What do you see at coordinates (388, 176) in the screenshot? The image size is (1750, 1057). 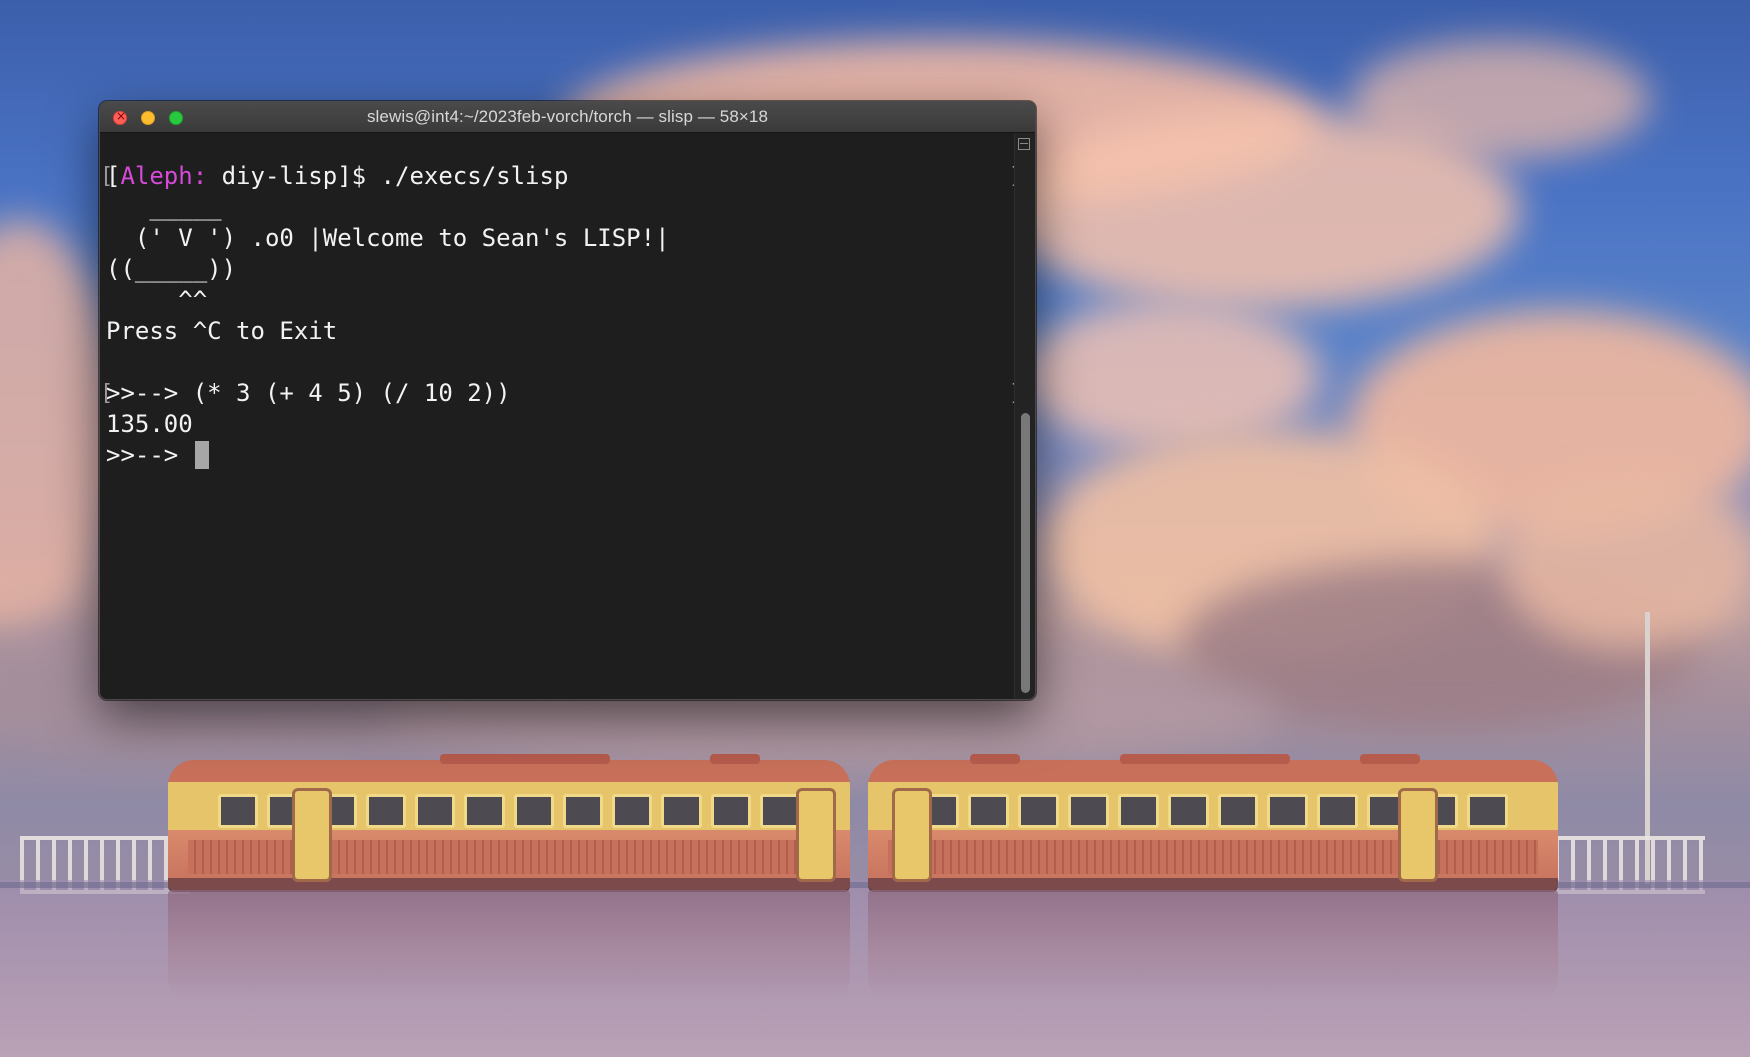 I see `prompt-command: diy-lisp]$ ./execs/slisp` at bounding box center [388, 176].